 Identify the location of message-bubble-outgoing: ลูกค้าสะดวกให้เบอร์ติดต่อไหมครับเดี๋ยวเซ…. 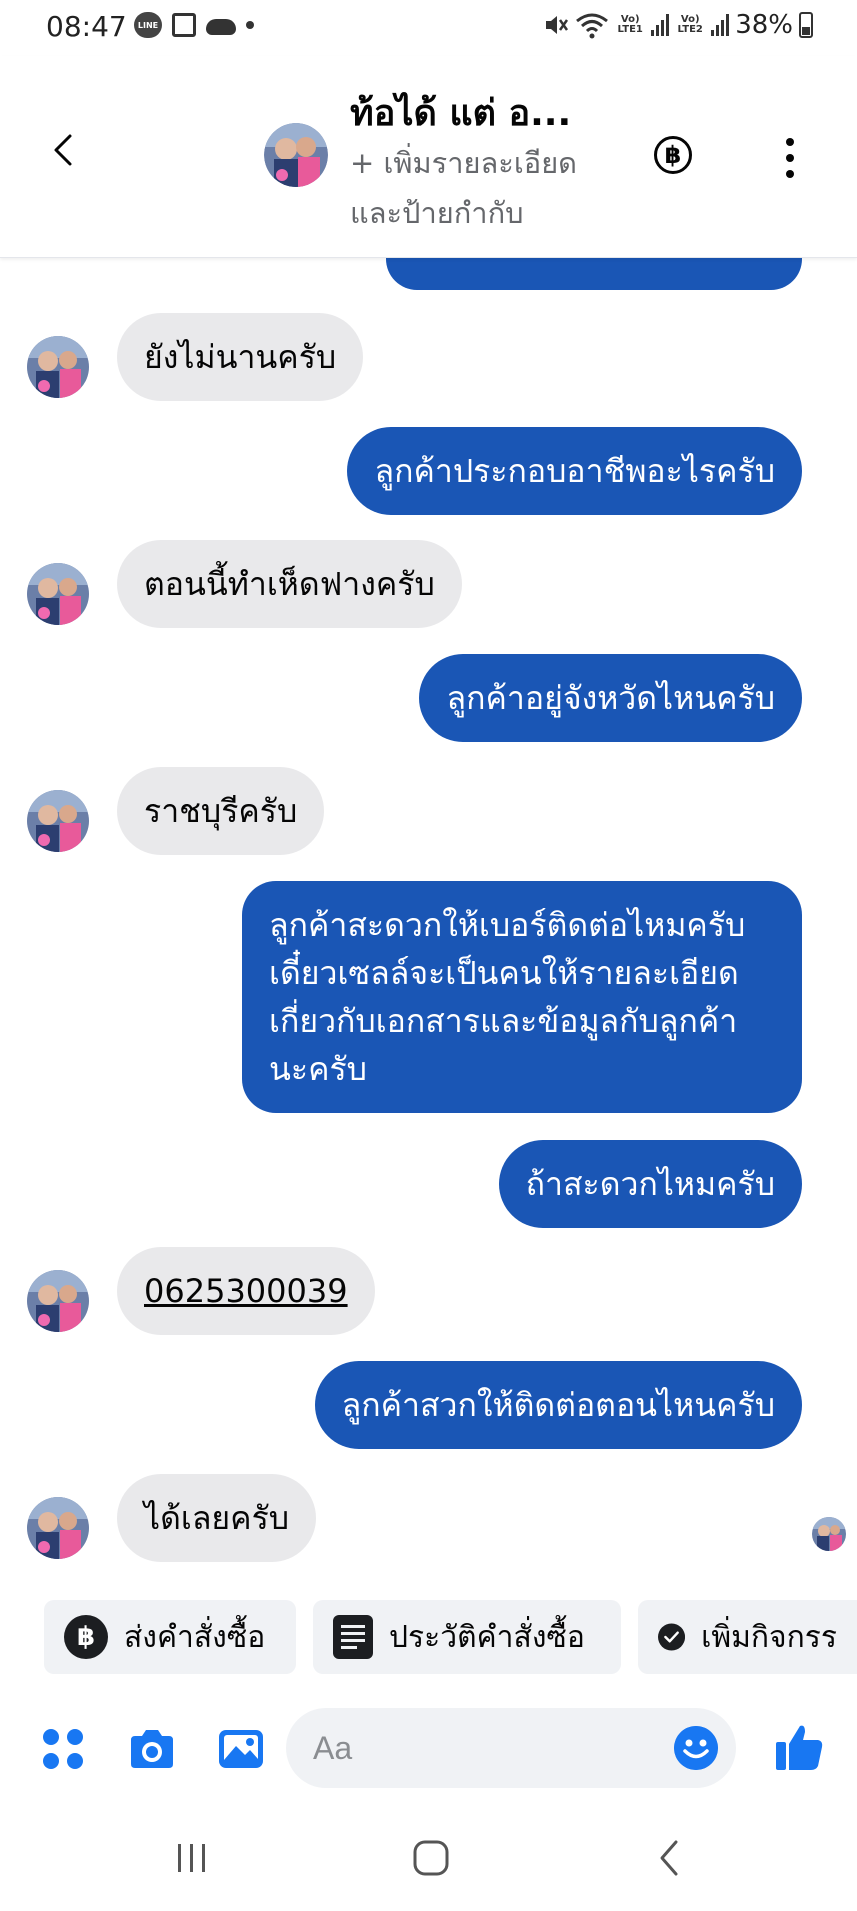
(522, 997).